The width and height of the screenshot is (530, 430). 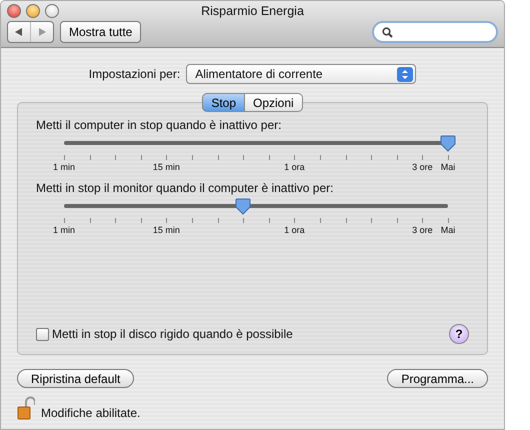 What do you see at coordinates (42, 334) in the screenshot?
I see `checkbox` at bounding box center [42, 334].